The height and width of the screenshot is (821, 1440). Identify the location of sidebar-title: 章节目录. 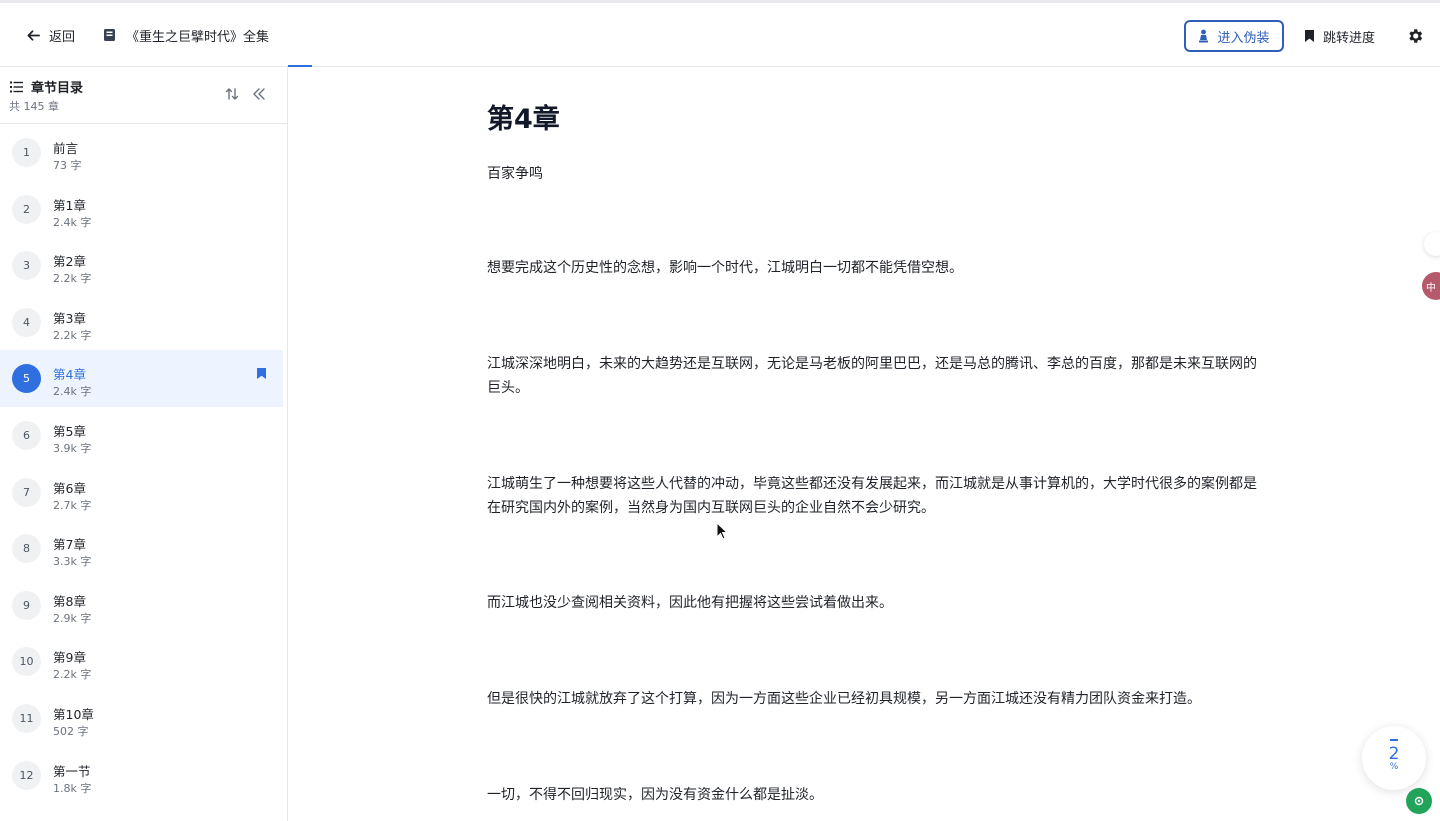
(46, 86).